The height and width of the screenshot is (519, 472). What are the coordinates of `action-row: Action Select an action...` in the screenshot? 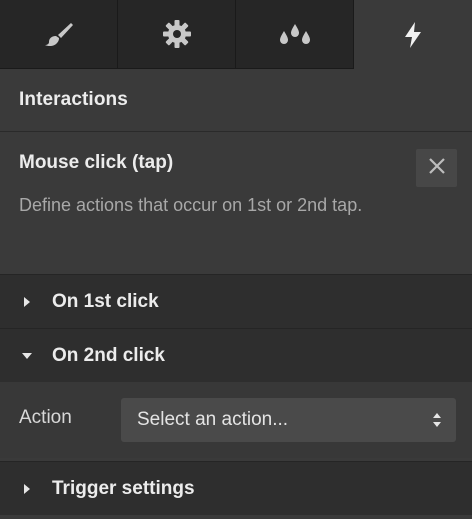 It's located at (236, 420).